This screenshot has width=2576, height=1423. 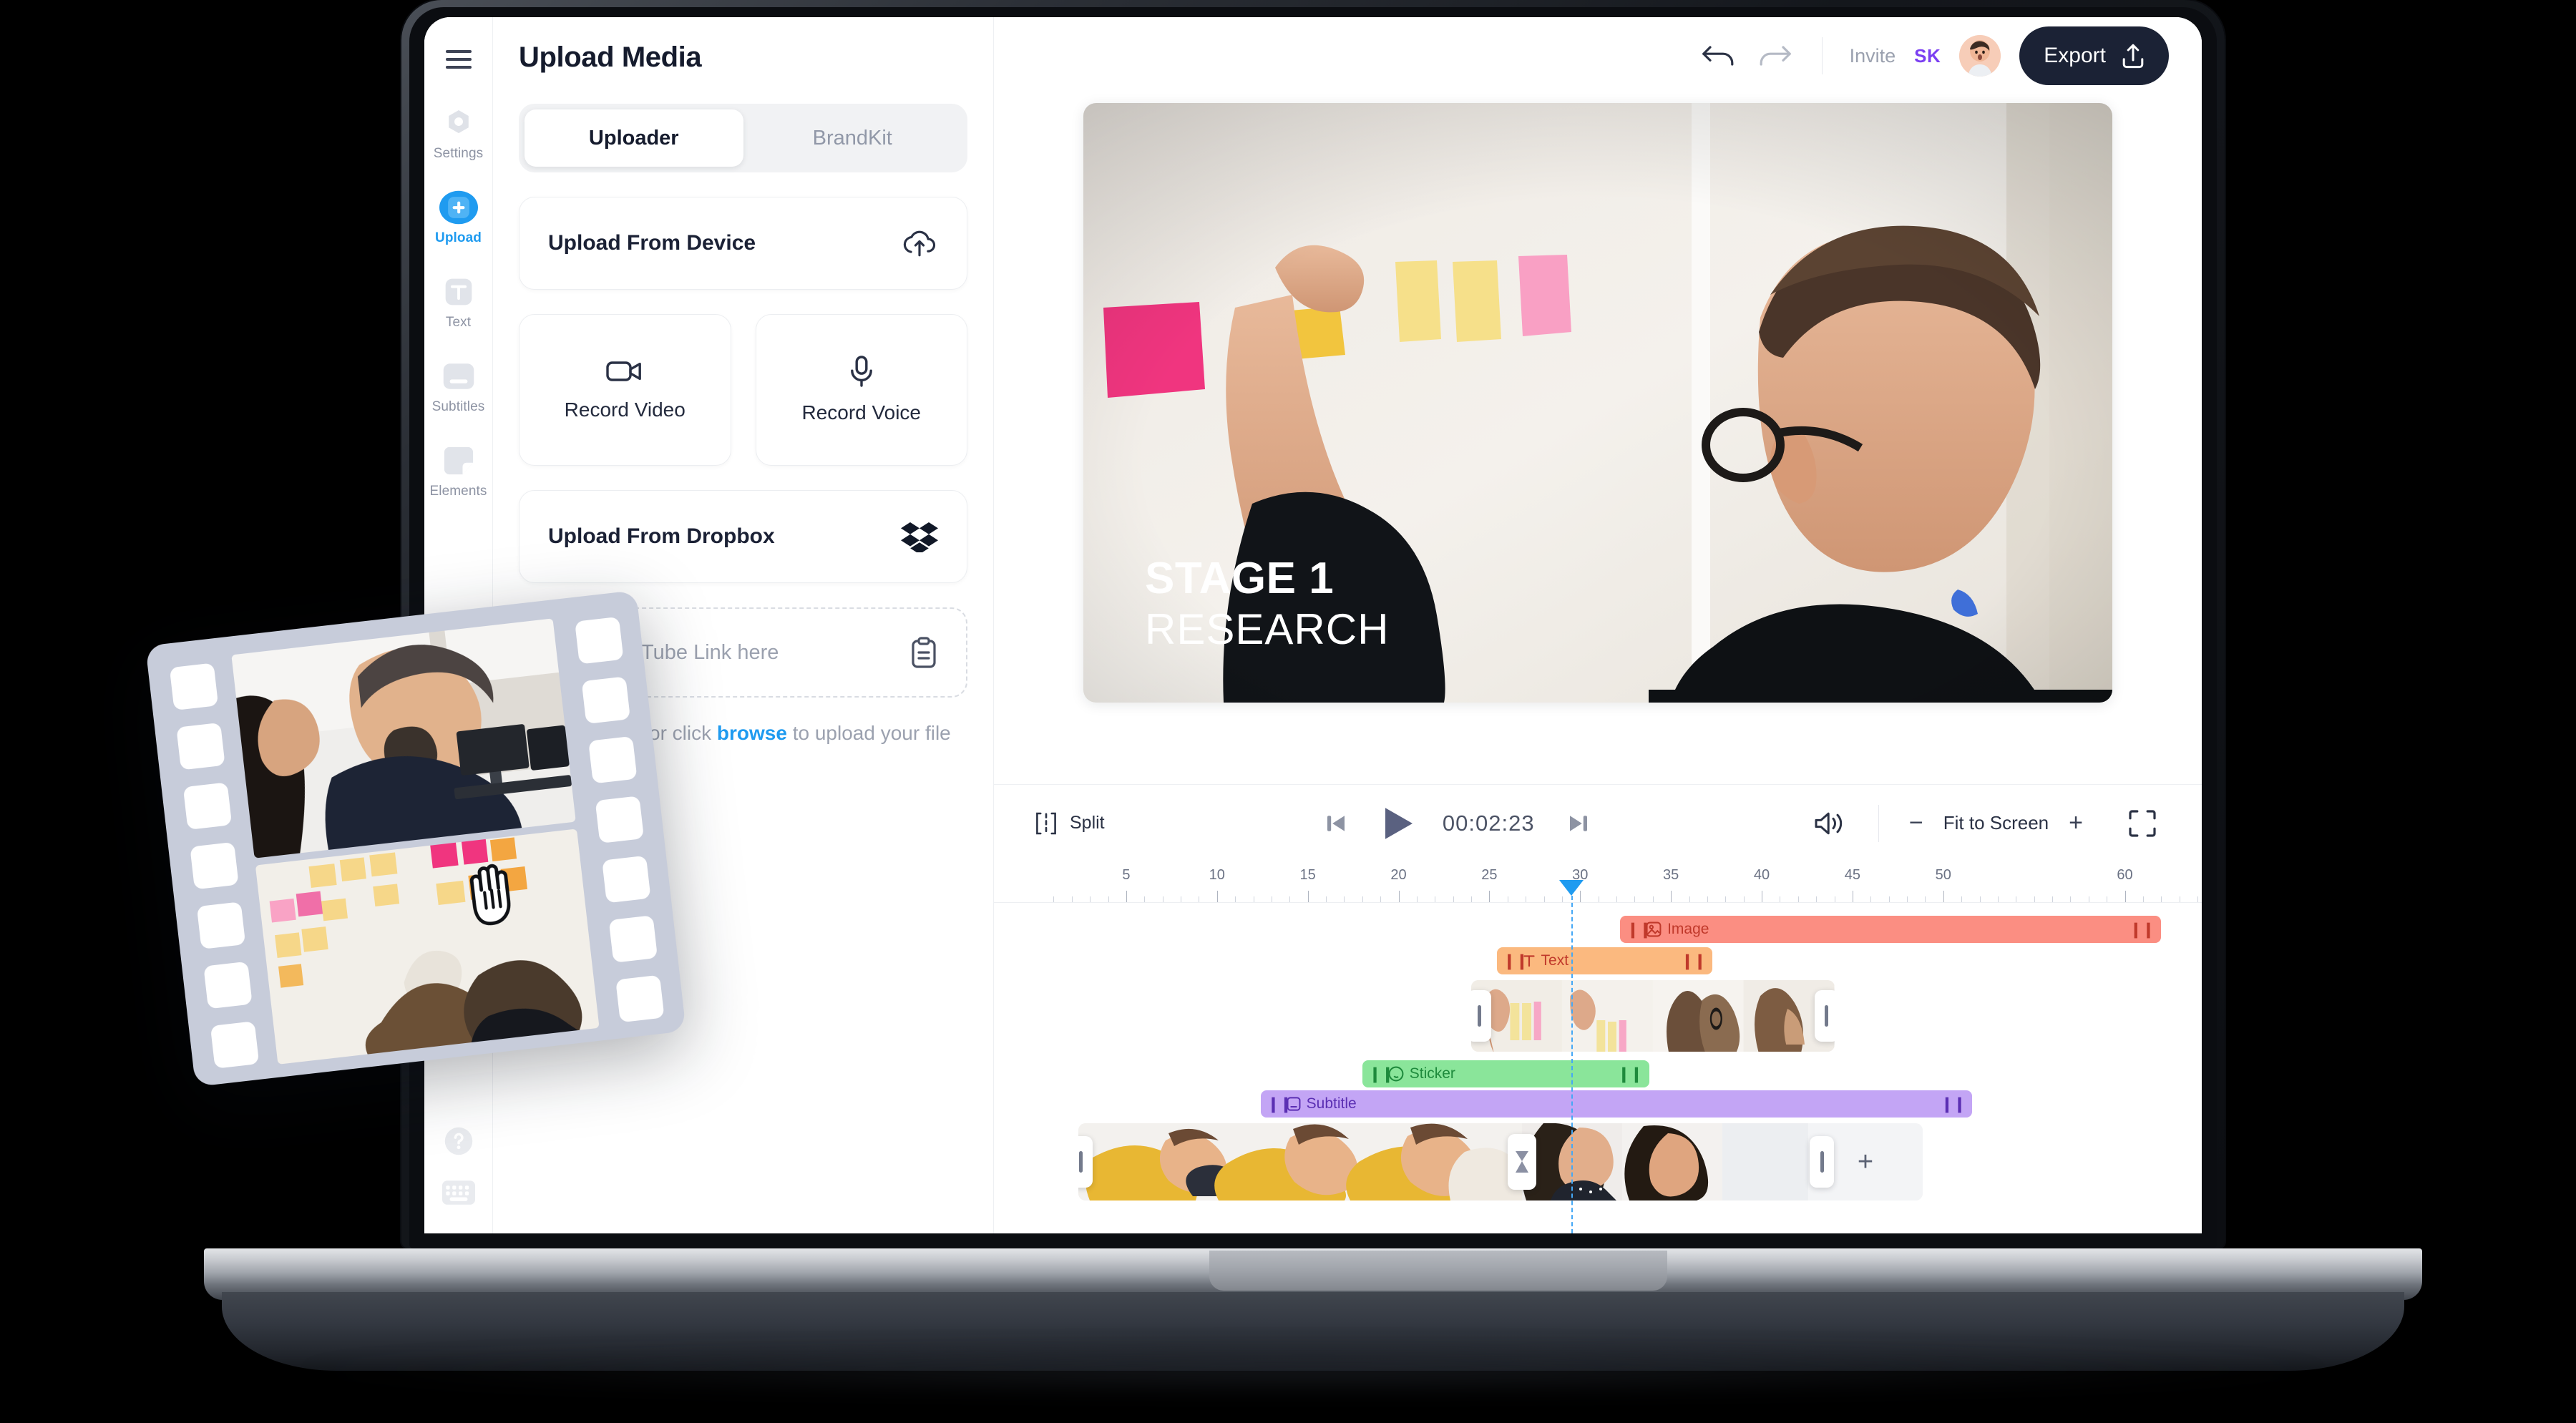 What do you see at coordinates (1829, 823) in the screenshot?
I see `volume-icon` at bounding box center [1829, 823].